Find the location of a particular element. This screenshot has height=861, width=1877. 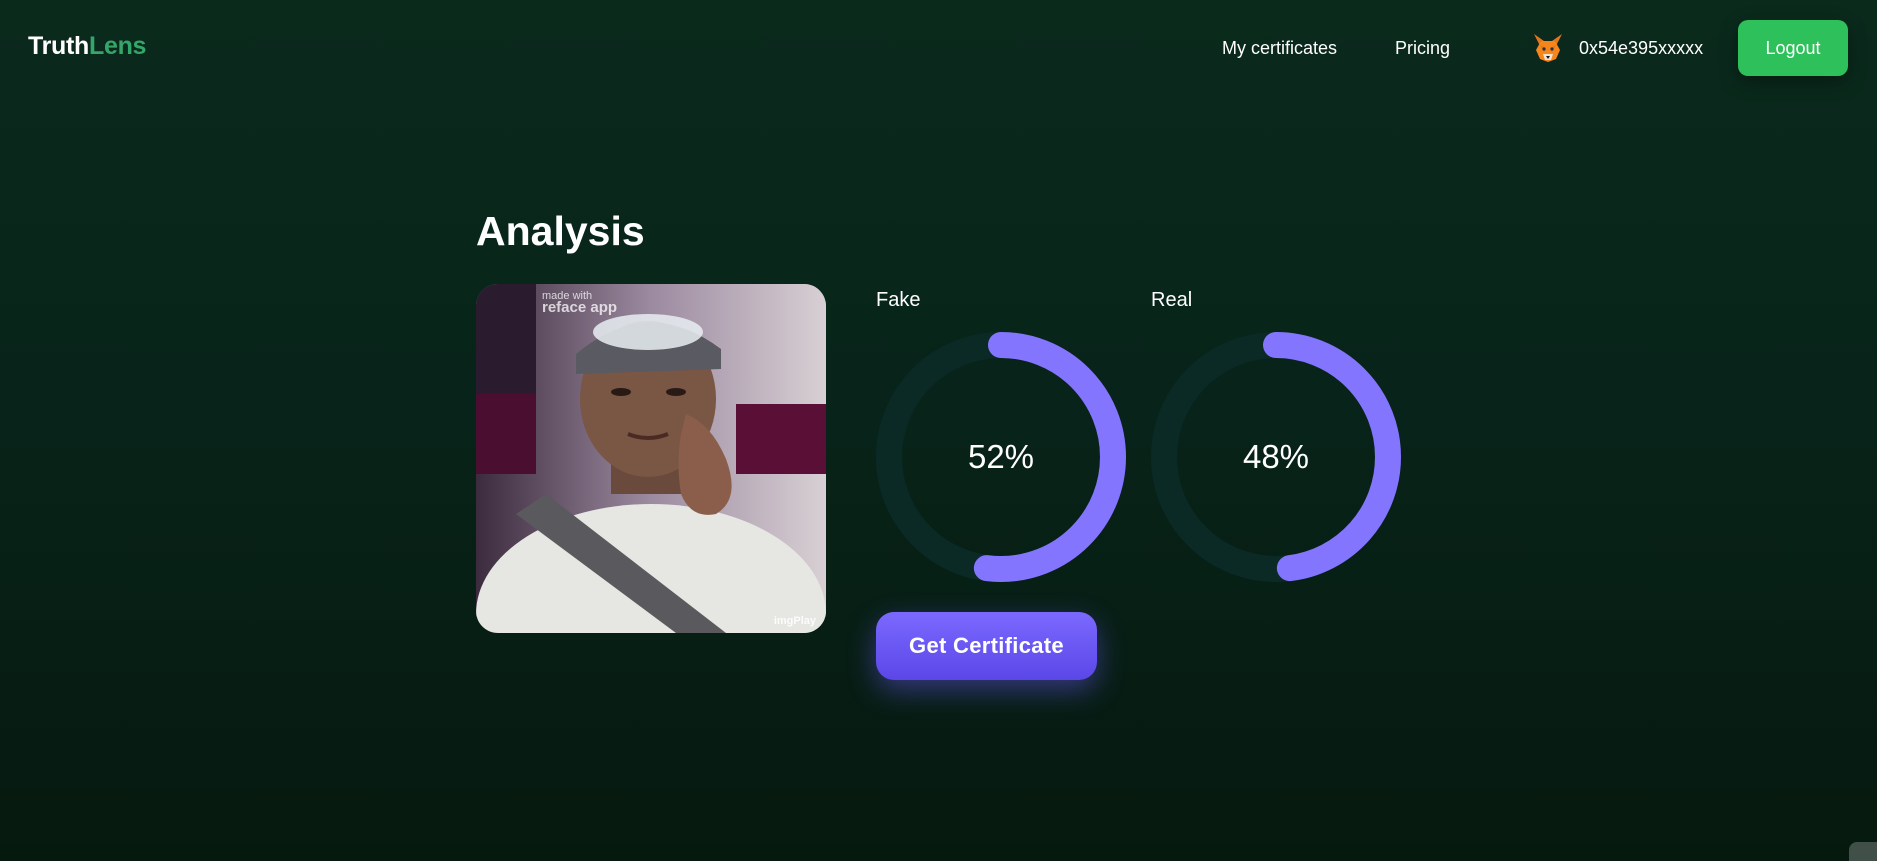

app-logo: TruthLens is located at coordinates (87, 46).